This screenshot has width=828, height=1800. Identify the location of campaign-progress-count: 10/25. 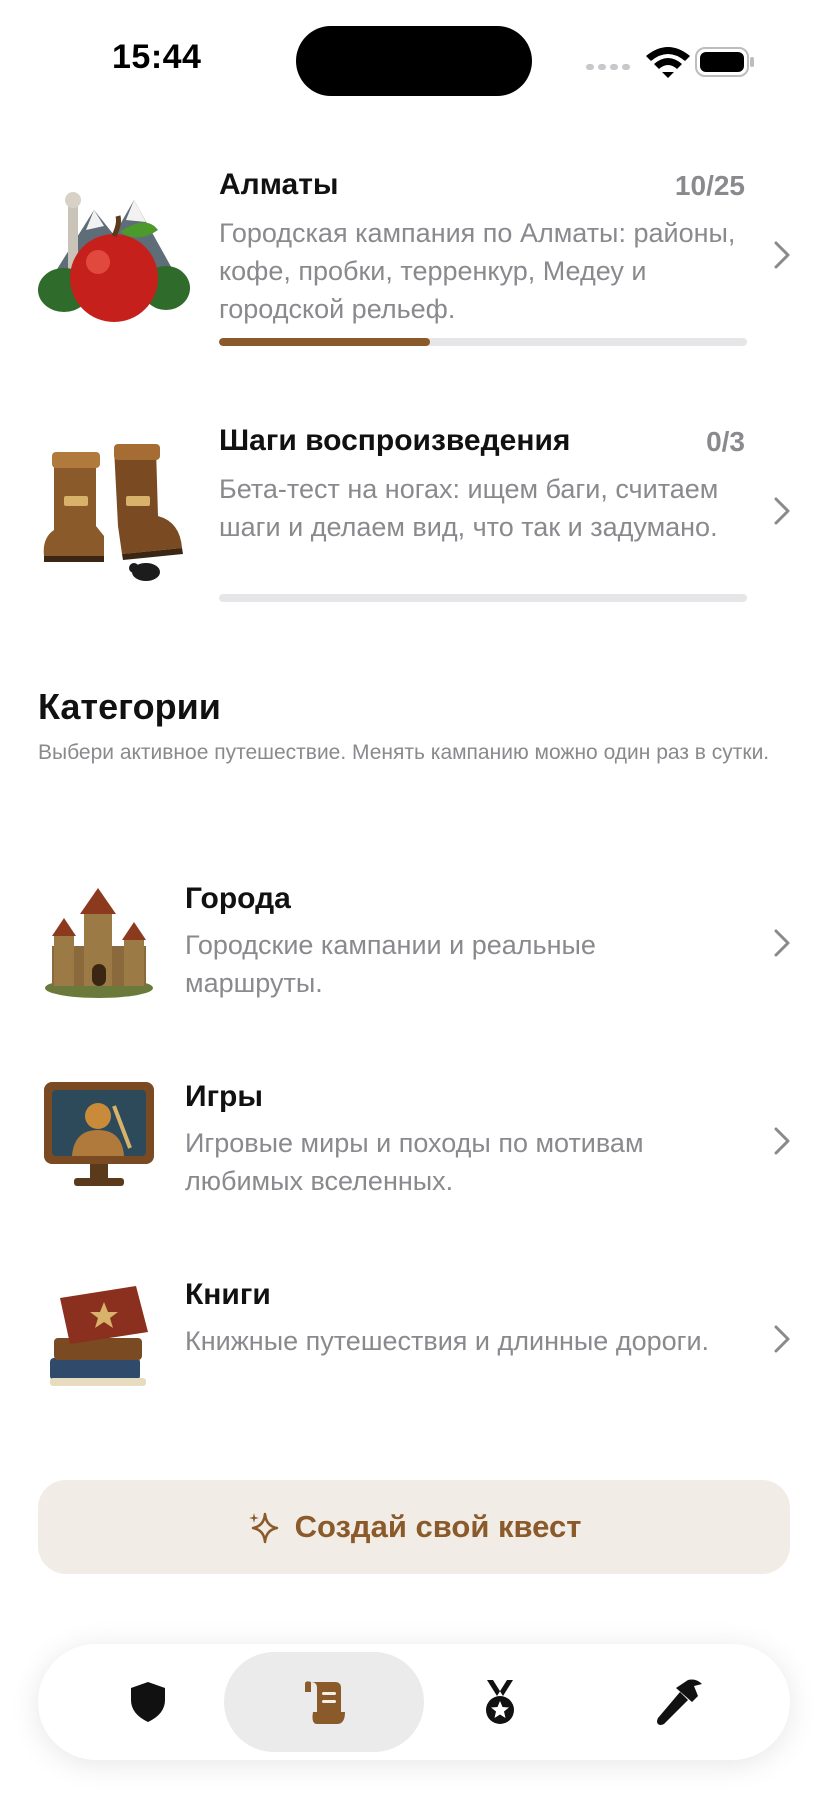
(709, 185).